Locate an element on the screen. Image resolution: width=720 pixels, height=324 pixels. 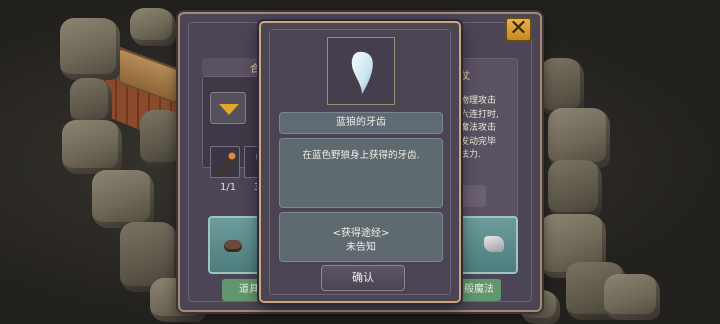
close-icon: ✕ is located at coordinates (518, 28).